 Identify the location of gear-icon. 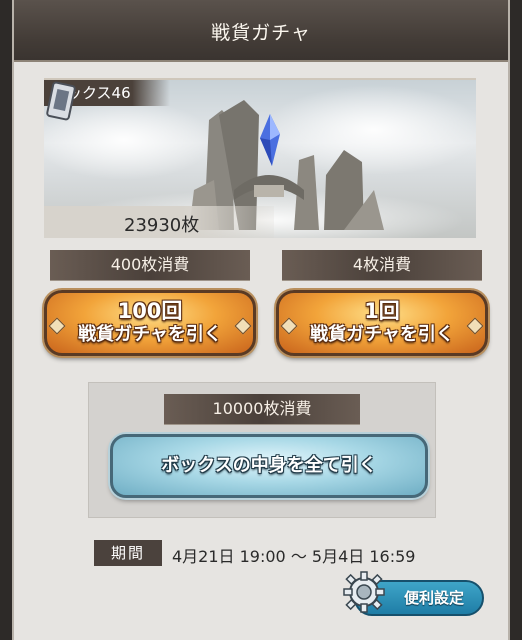
(364, 592).